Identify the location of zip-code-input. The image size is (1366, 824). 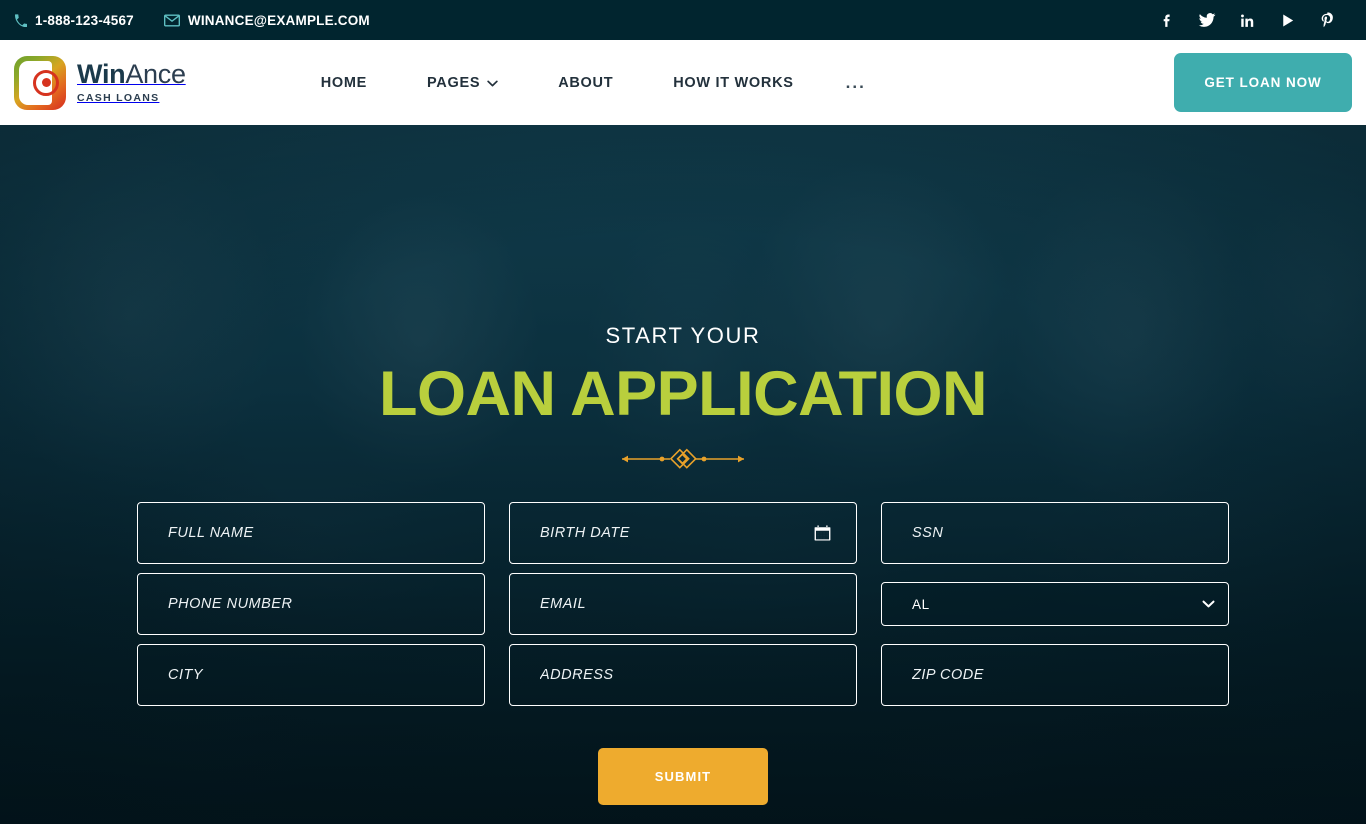
(1055, 675).